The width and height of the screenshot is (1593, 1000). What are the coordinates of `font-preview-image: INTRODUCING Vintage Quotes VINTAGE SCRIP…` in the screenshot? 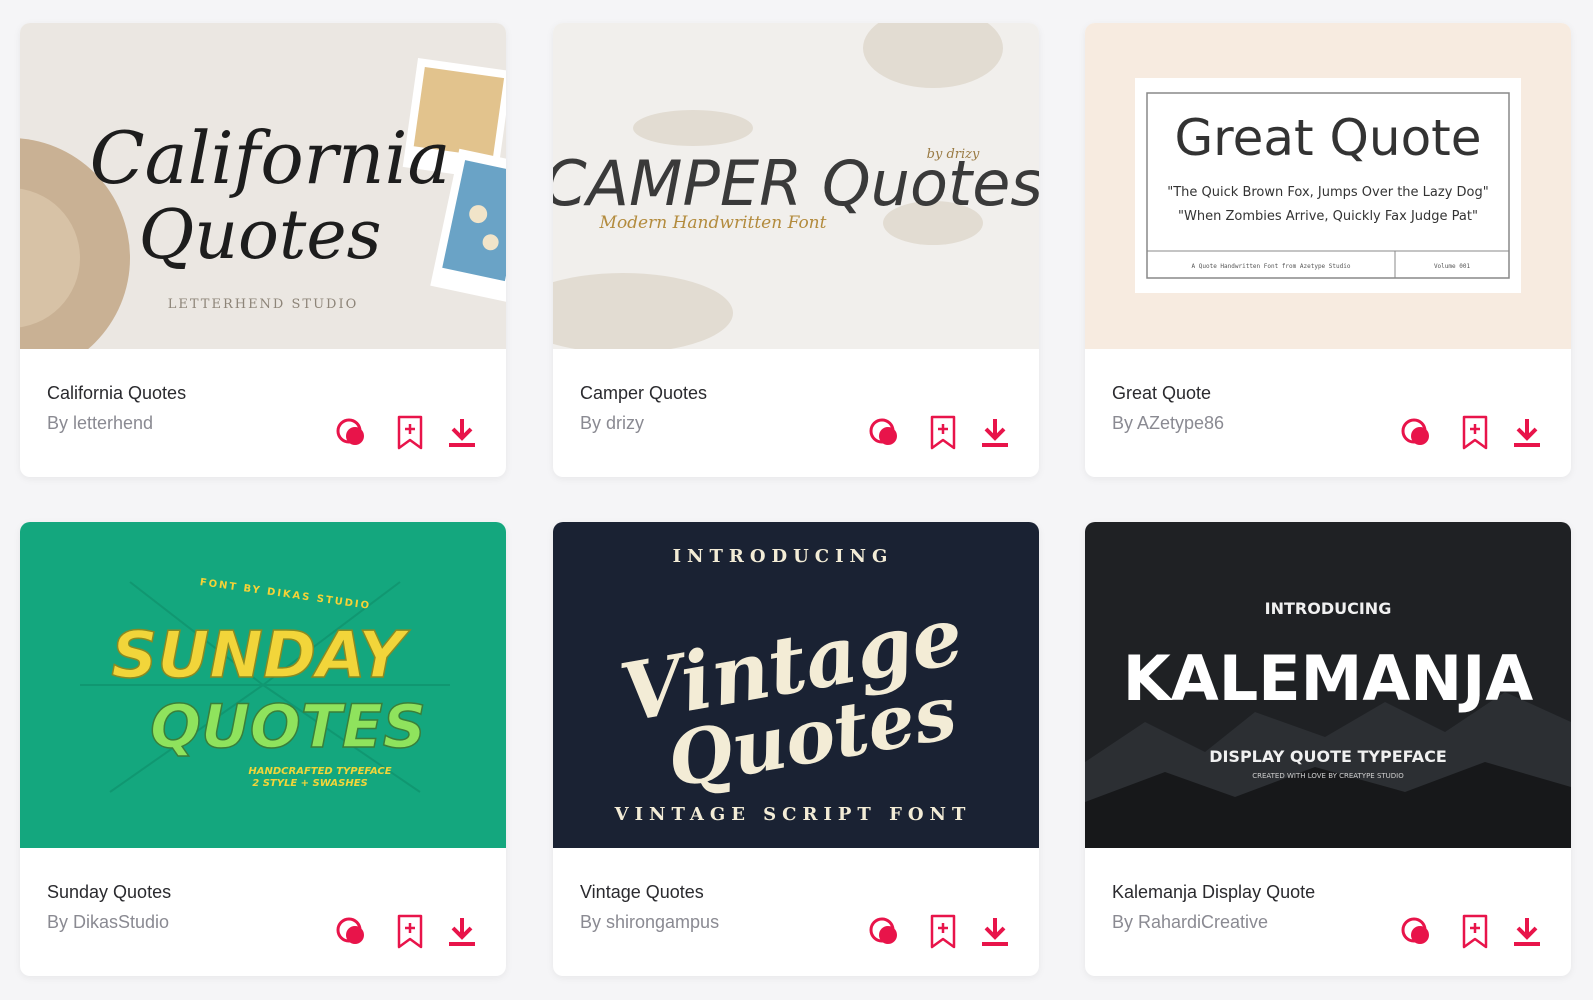 It's located at (796, 685).